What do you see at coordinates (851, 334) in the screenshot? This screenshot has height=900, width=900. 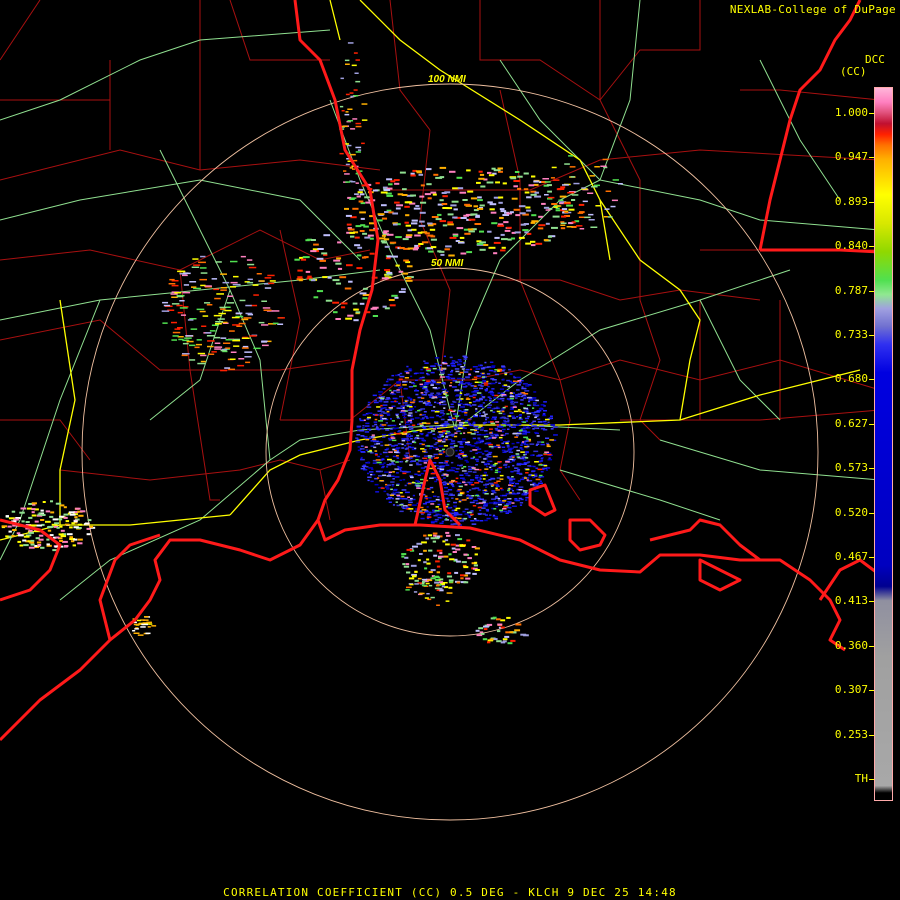 I see `colorbar-tick-label: 0.733` at bounding box center [851, 334].